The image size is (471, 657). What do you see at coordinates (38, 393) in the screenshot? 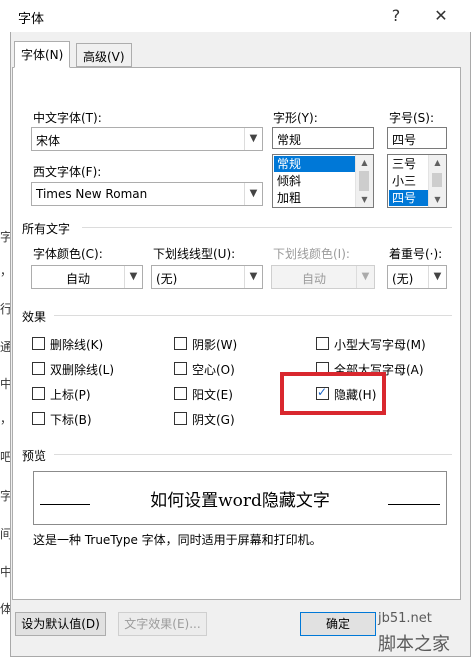
I see `superscript-checkbox` at bounding box center [38, 393].